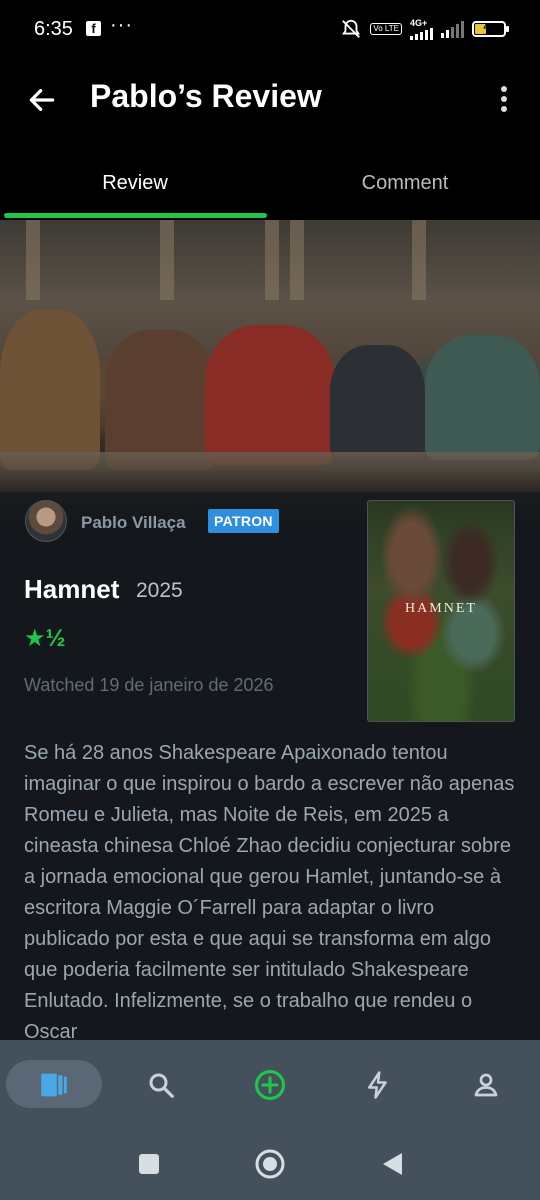  I want to click on status-icons: Vo LTE 4G+ 40, so click(424, 28).